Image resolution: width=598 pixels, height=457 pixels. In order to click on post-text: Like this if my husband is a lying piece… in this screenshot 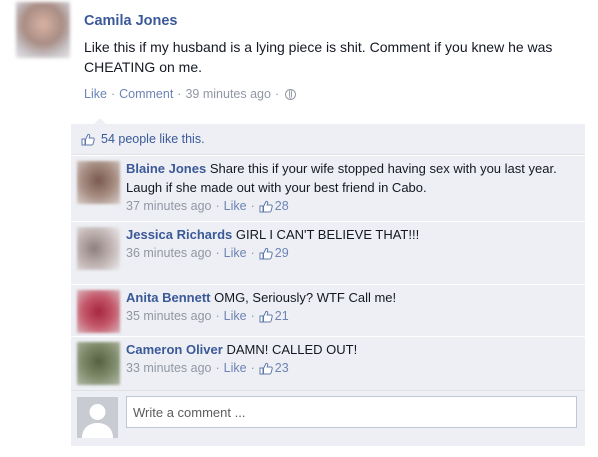, I will do `click(318, 57)`.